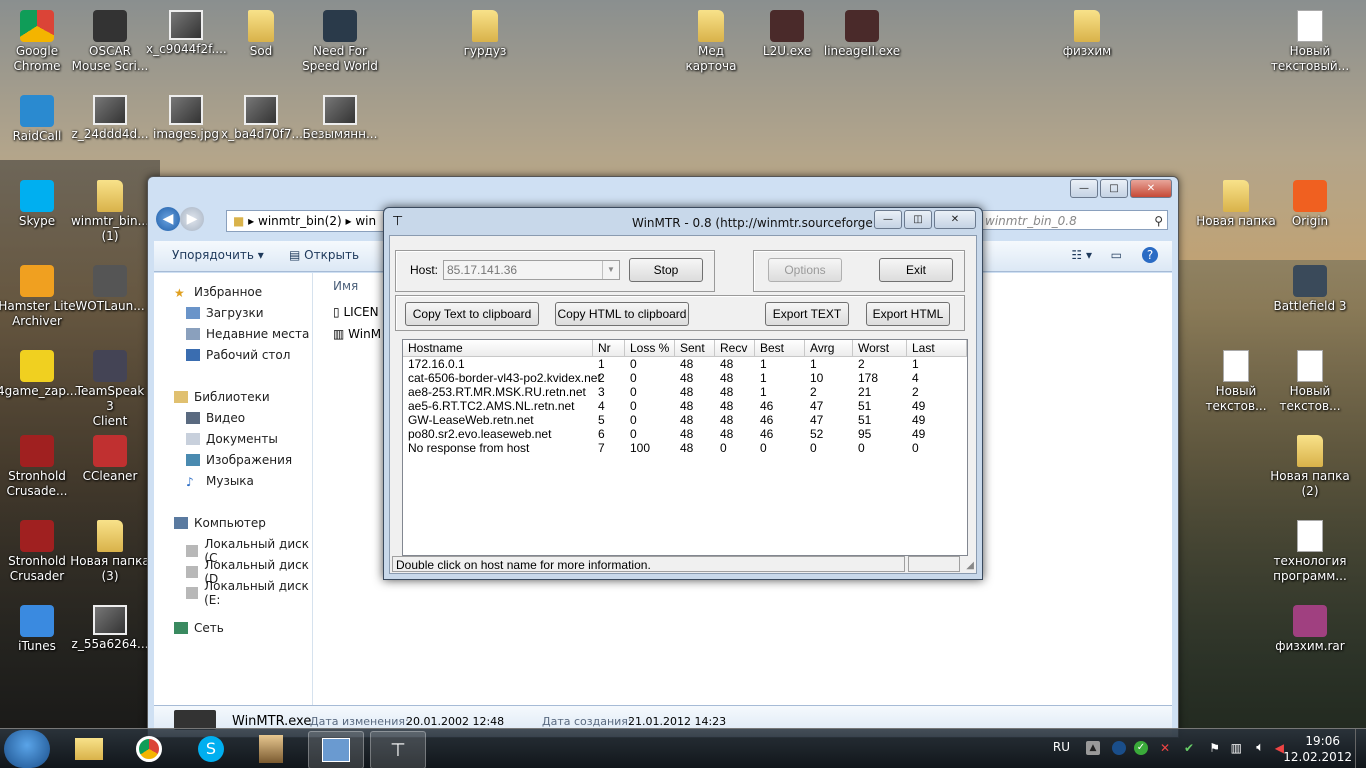 The height and width of the screenshot is (768, 1366). I want to click on open-button: ▤ Открыть, so click(324, 255).